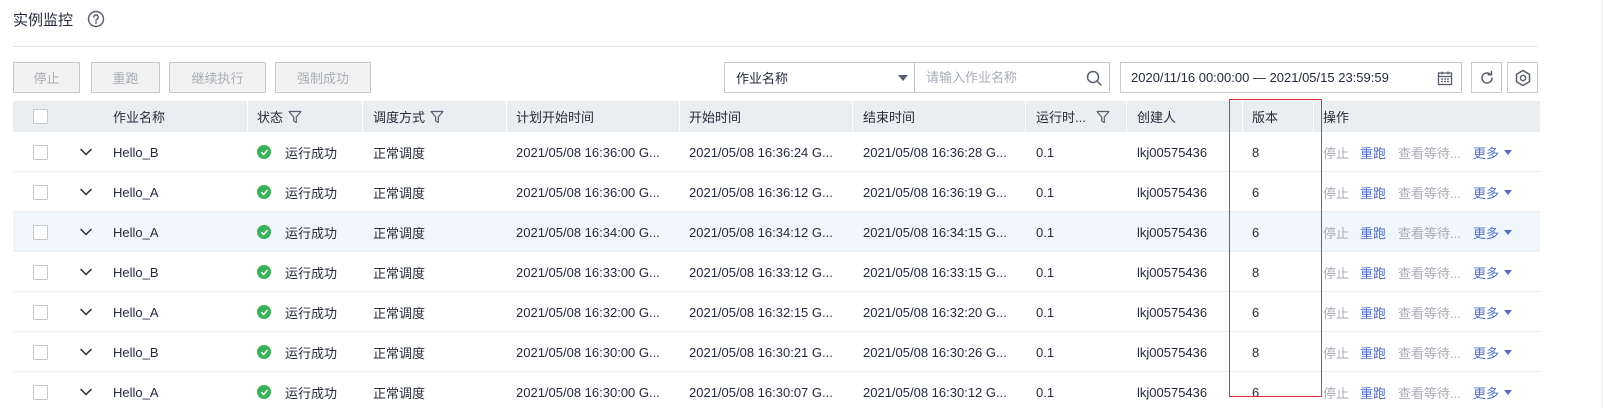  I want to click on select-all-checkbox, so click(40, 116).